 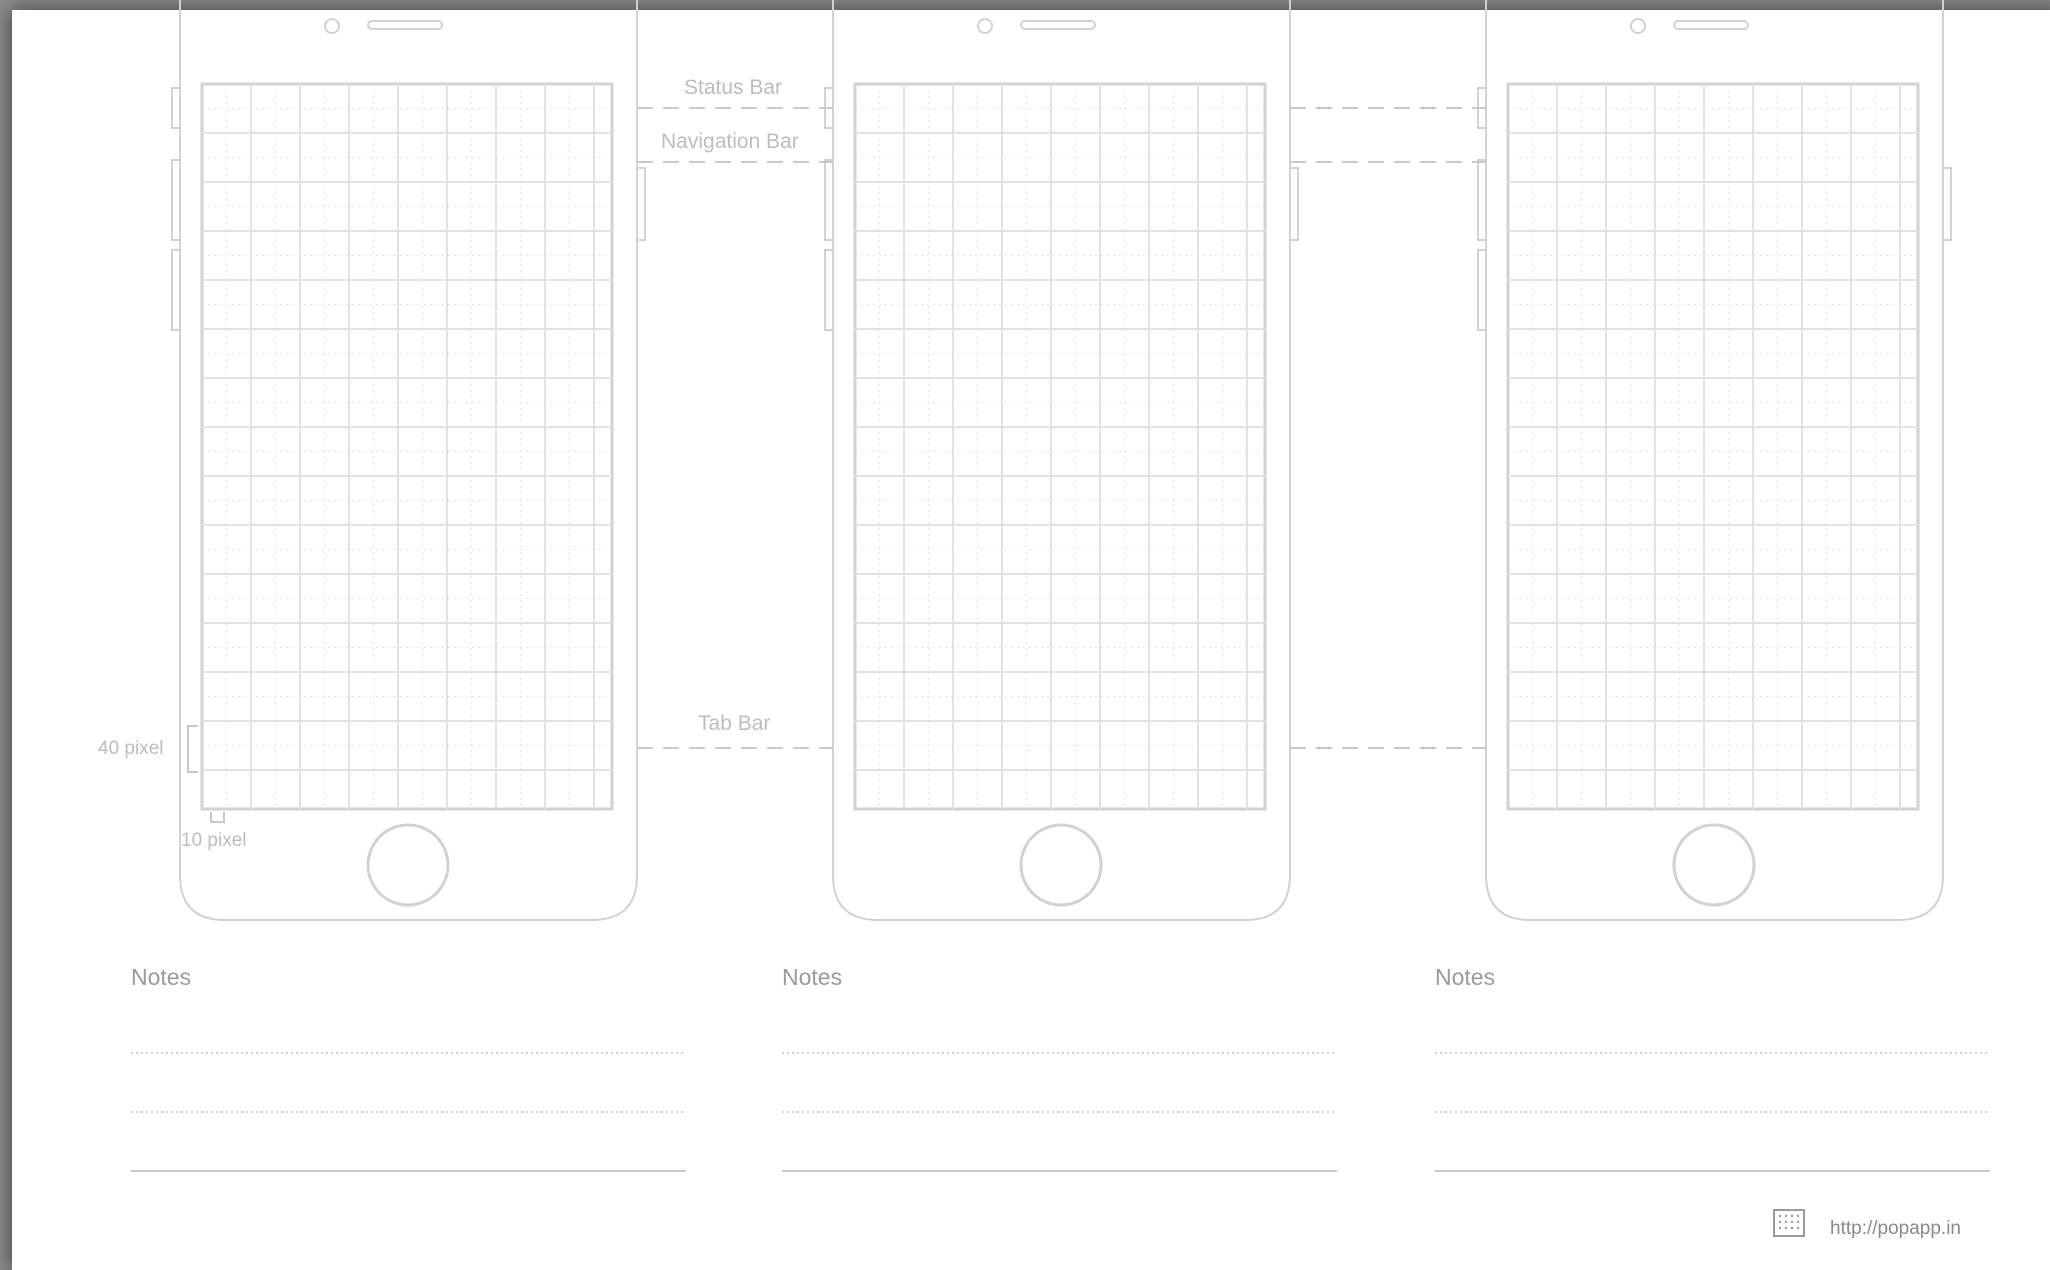 What do you see at coordinates (1465, 977) in the screenshot?
I see `notes-title-3: Notes` at bounding box center [1465, 977].